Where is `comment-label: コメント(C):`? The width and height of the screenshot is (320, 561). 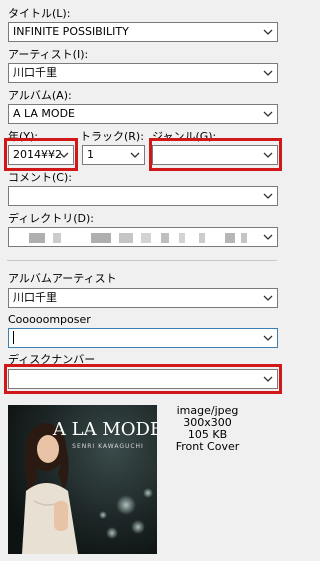
comment-label: コメント(C): is located at coordinates (40, 177).